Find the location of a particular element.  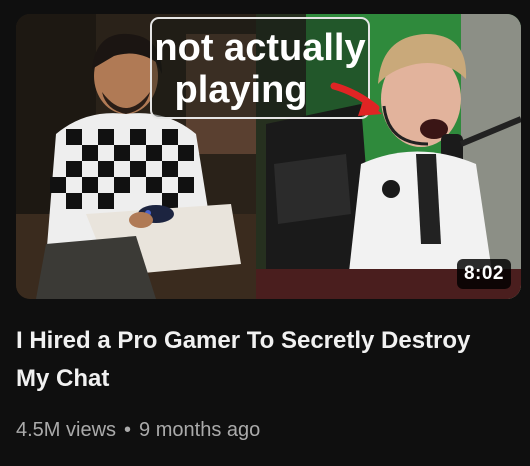

upload-age: 9 months ago is located at coordinates (200, 430).